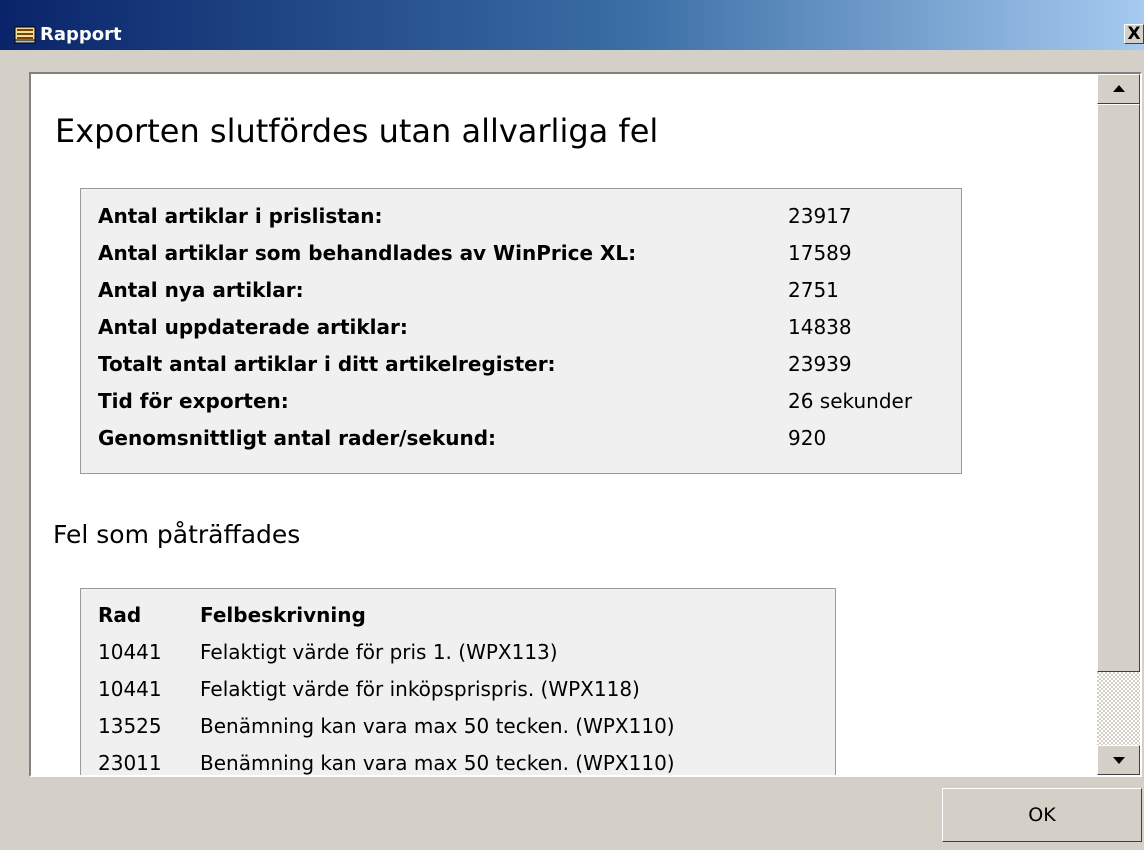  What do you see at coordinates (130, 726) in the screenshot?
I see `error-row-number: 13525` at bounding box center [130, 726].